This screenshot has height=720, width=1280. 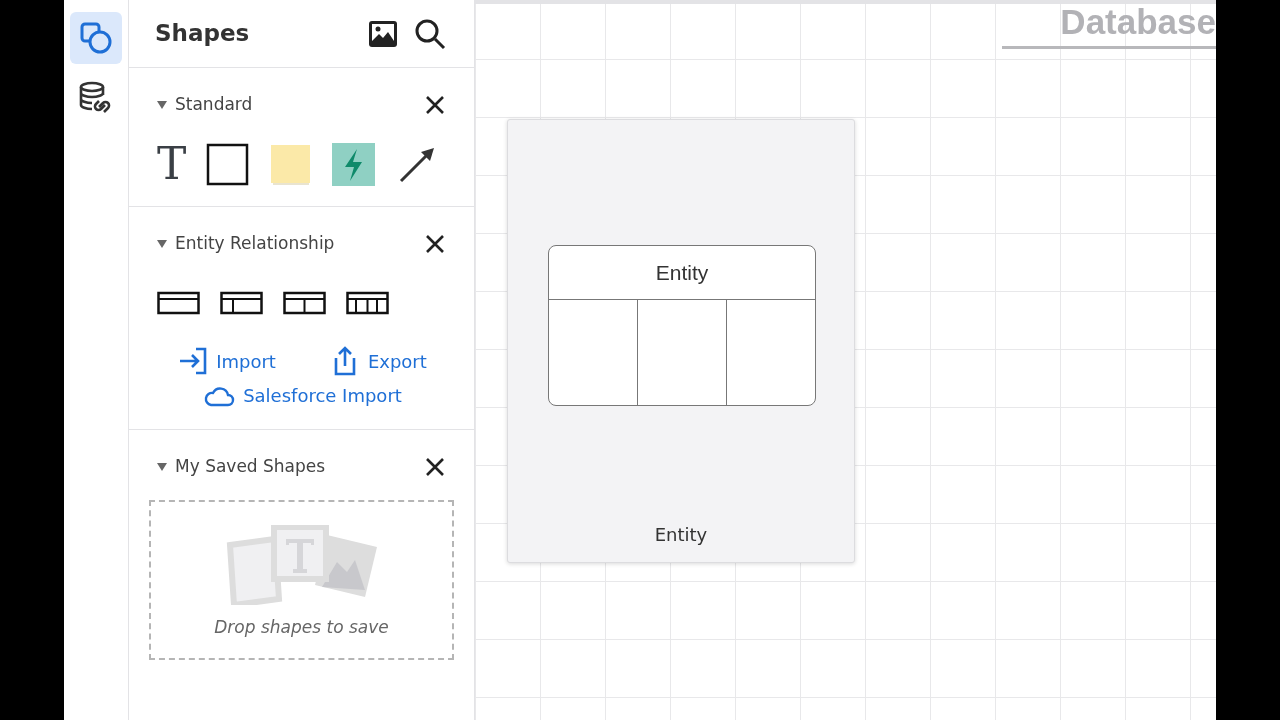 What do you see at coordinates (301, 580) in the screenshot?
I see `drop-zone: Drop shapes to save` at bounding box center [301, 580].